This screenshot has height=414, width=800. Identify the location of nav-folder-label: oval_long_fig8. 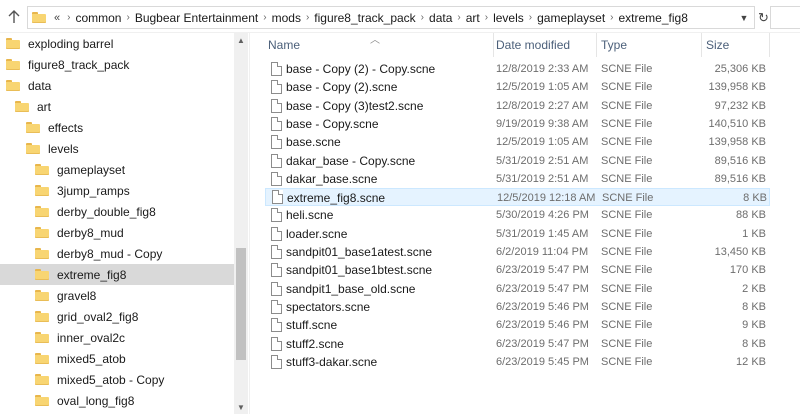
(96, 400).